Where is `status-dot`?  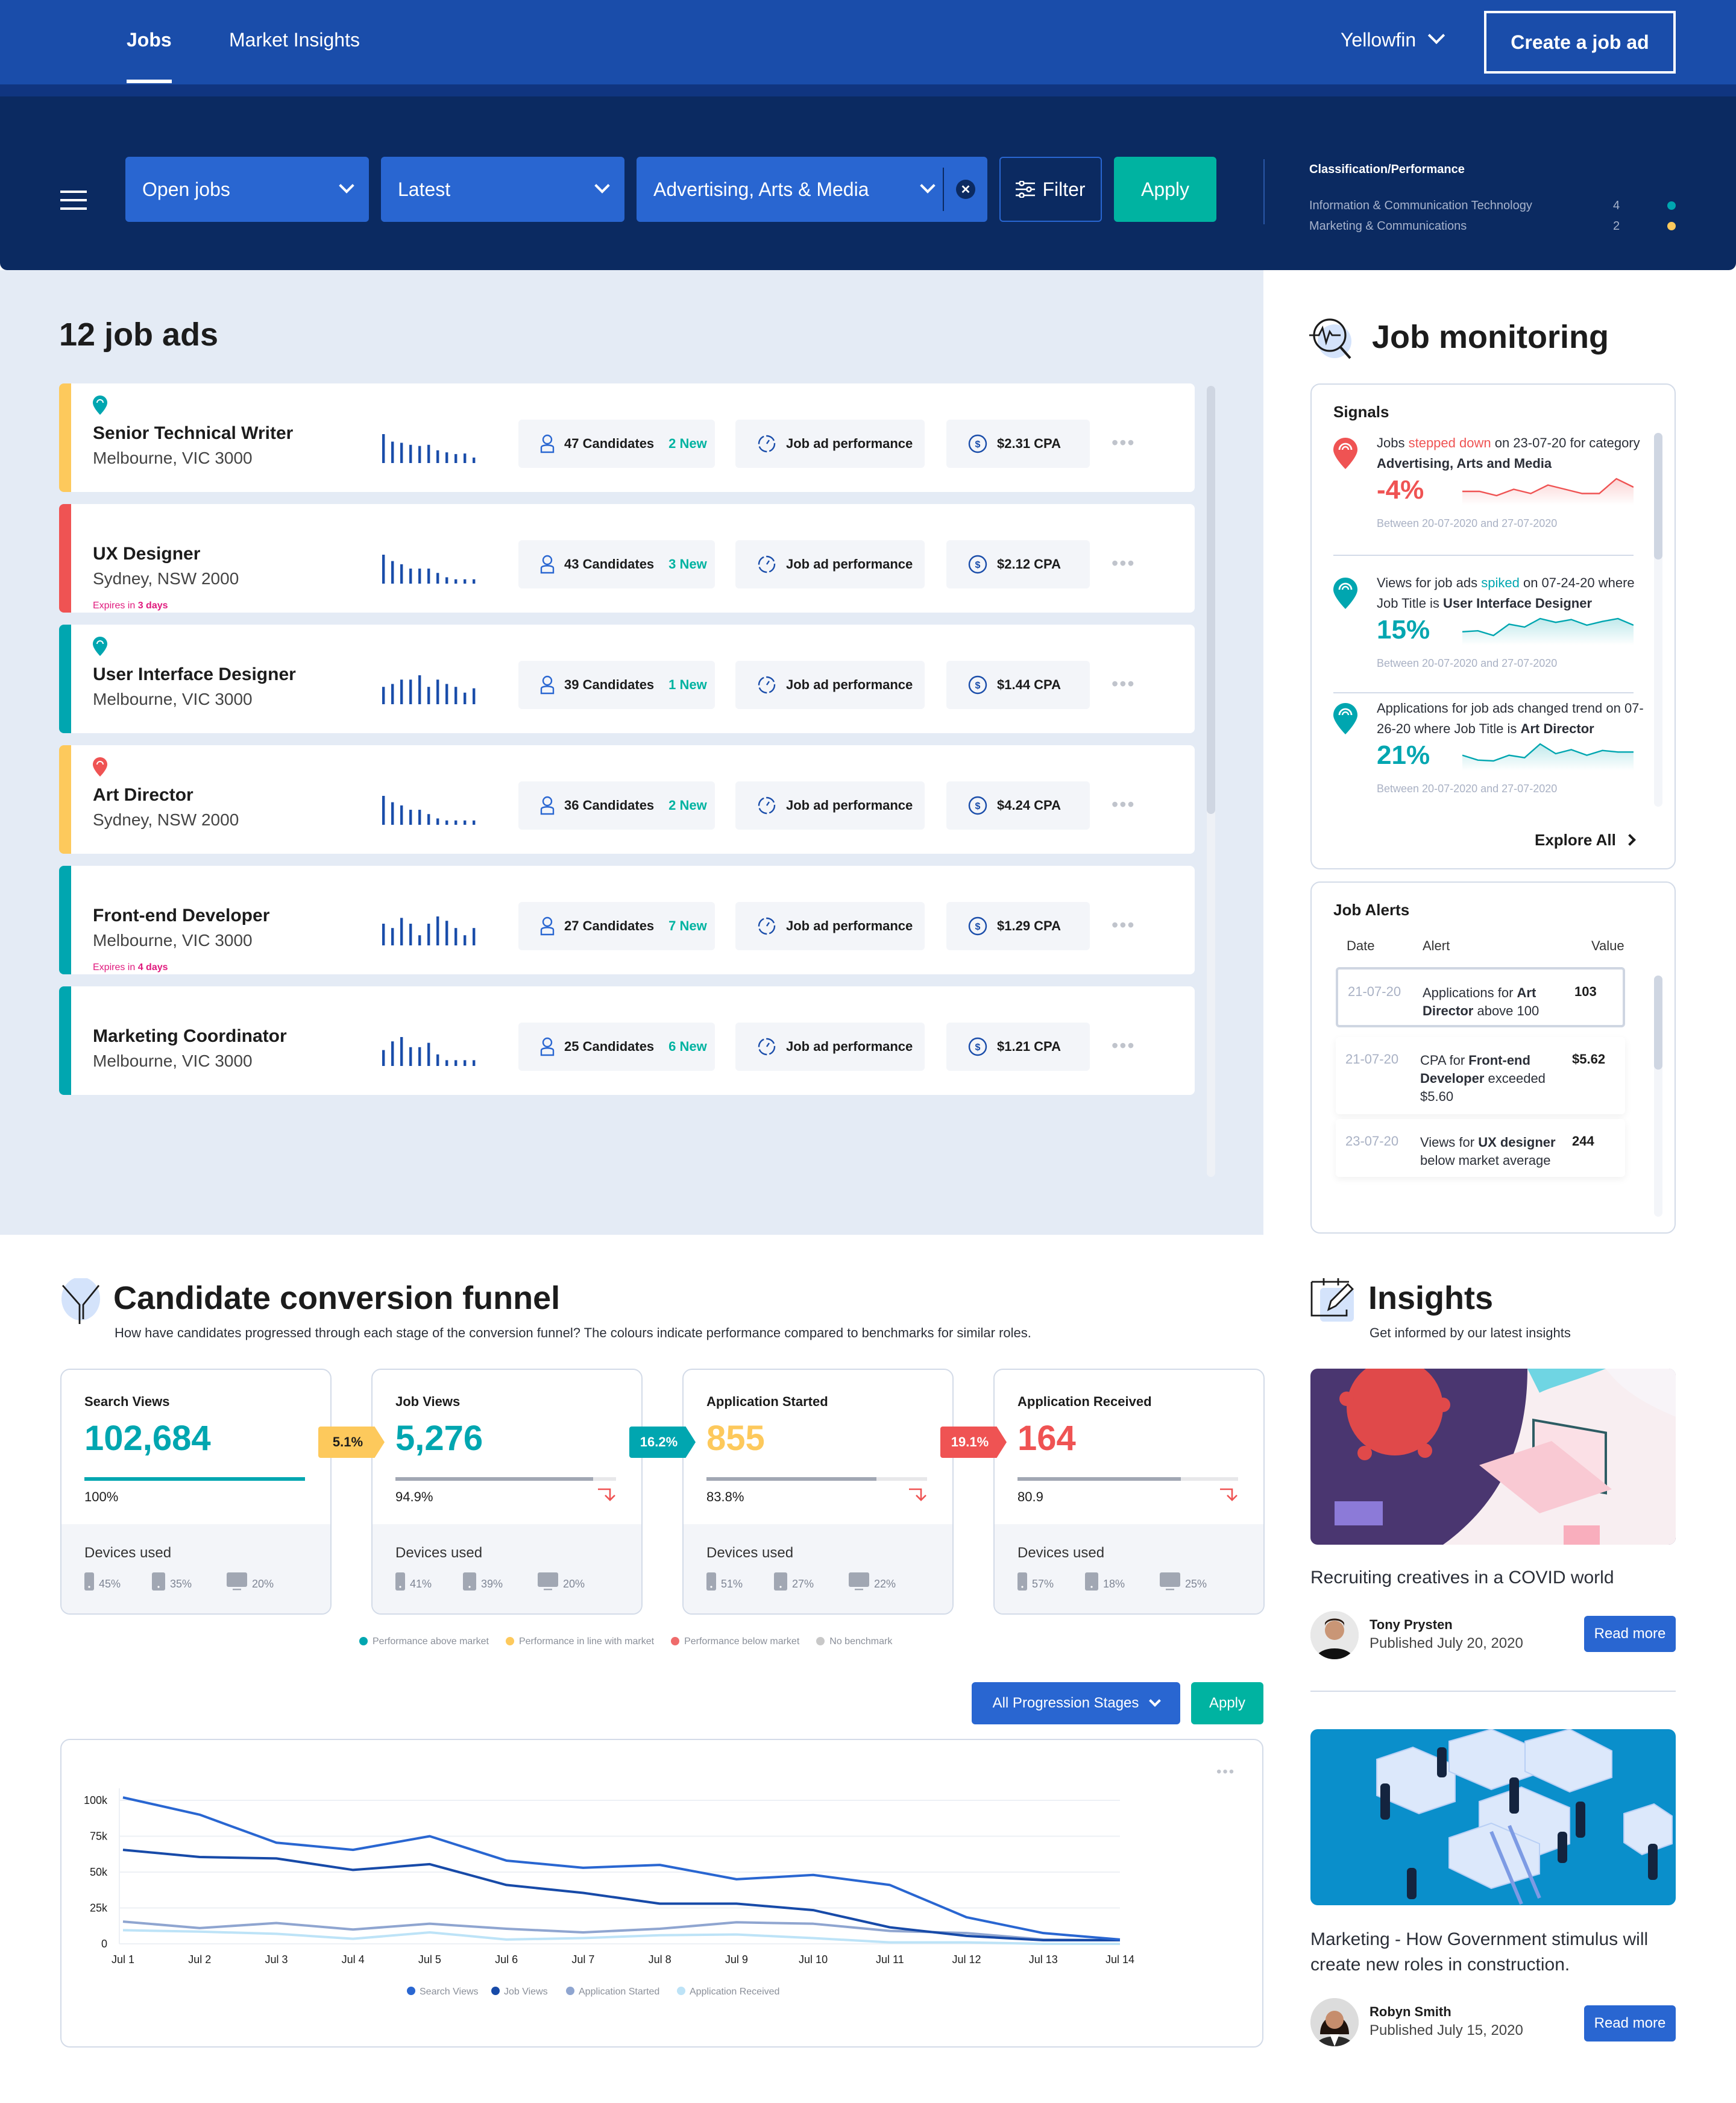
status-dot is located at coordinates (1671, 205).